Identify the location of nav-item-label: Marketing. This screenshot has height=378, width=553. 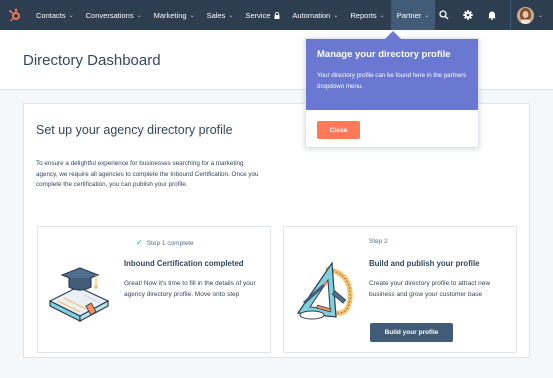
(170, 15).